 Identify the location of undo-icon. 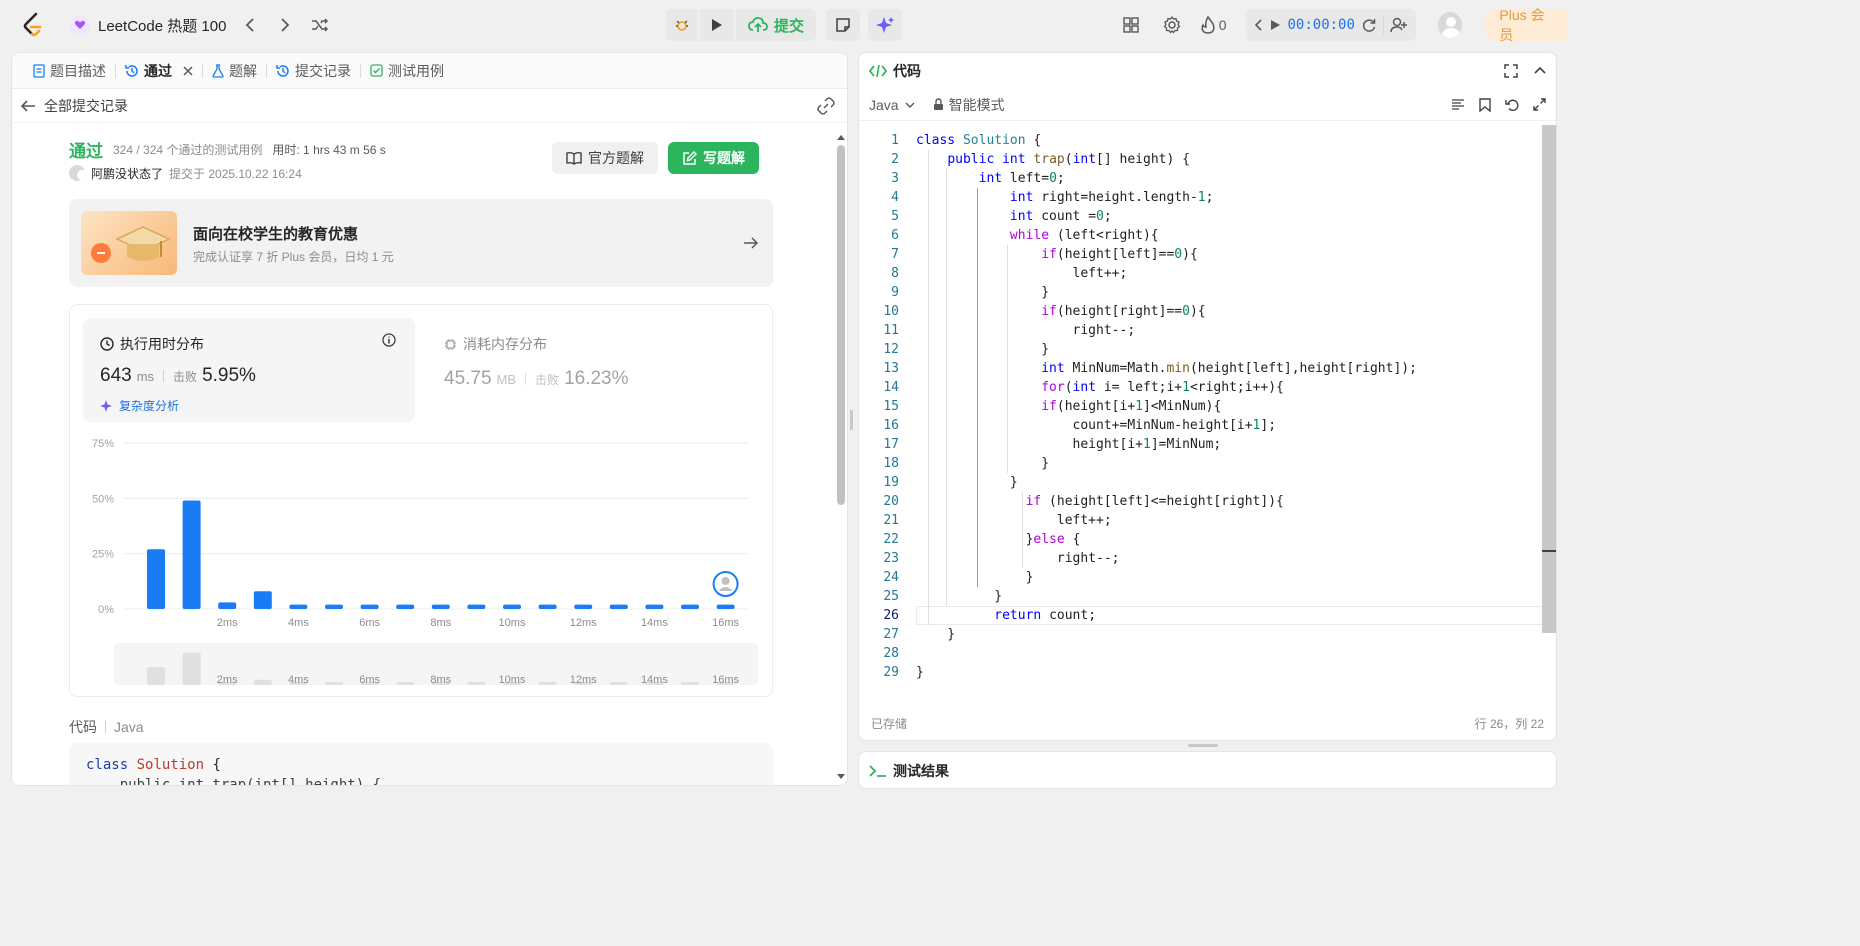
(1512, 105).